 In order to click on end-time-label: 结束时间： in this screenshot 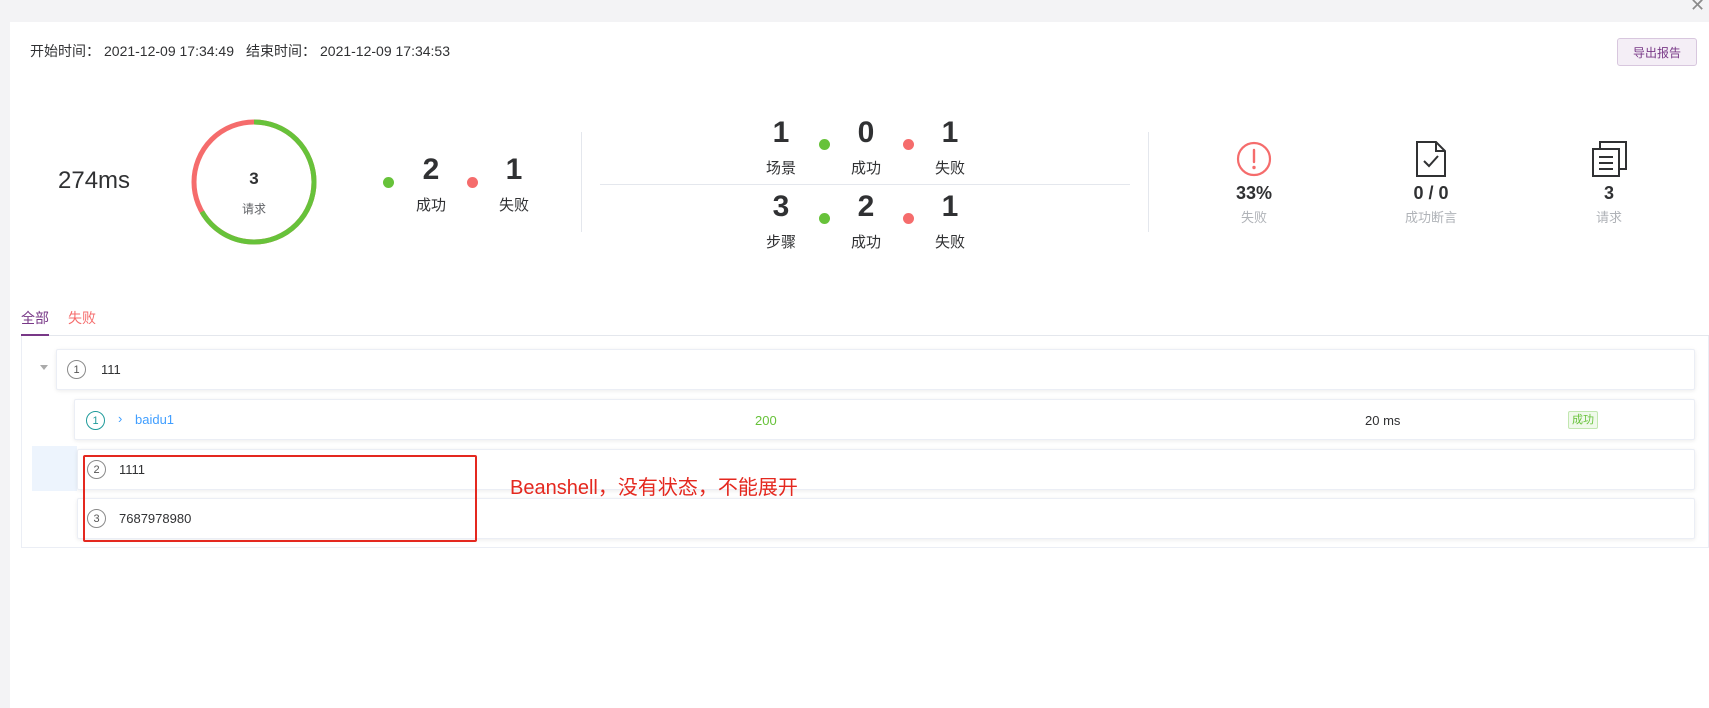, I will do `click(281, 51)`.